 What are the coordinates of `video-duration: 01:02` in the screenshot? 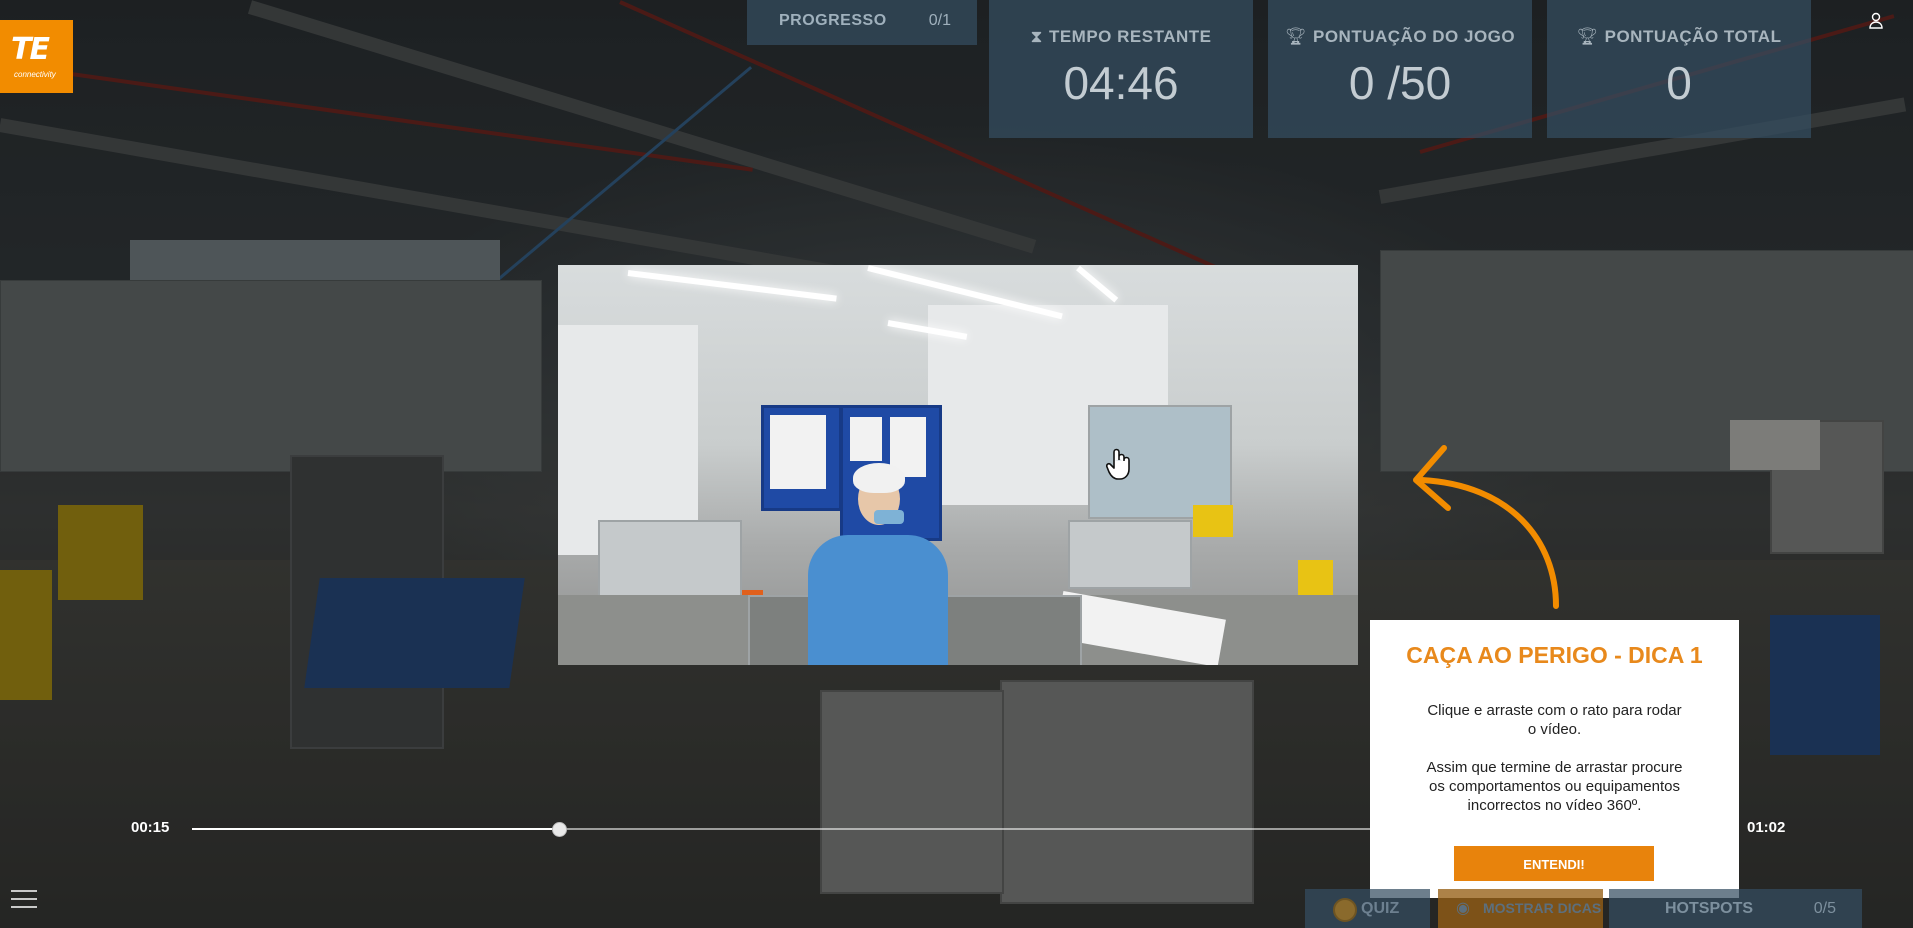 It's located at (1766, 827).